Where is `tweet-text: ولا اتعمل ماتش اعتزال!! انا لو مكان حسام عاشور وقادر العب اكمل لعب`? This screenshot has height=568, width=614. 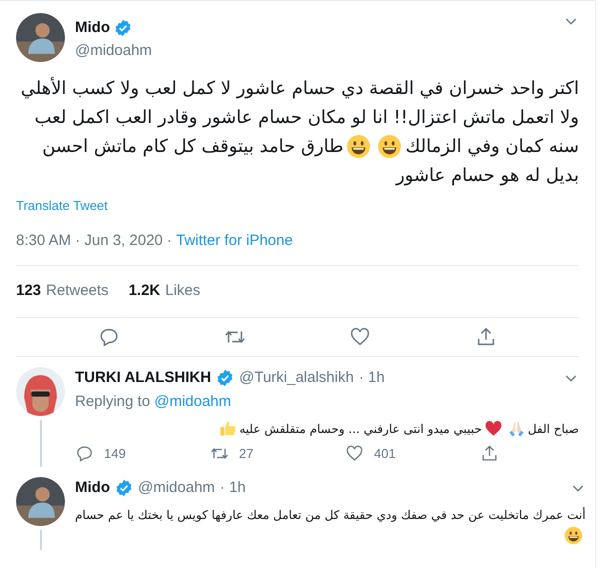 tweet-text: ولا اتعمل ماتش اعتزال!! انا لو مكان حسام عاشور وقادر العب اكمل لعب is located at coordinates (306, 118).